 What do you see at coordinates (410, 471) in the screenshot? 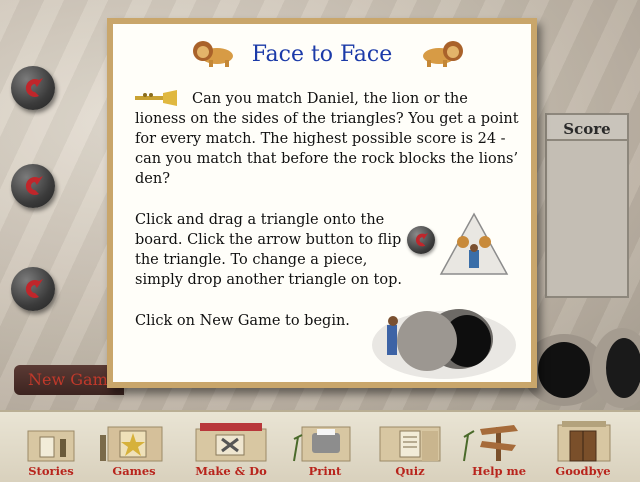
I see `nav-label: Quiz` at bounding box center [410, 471].